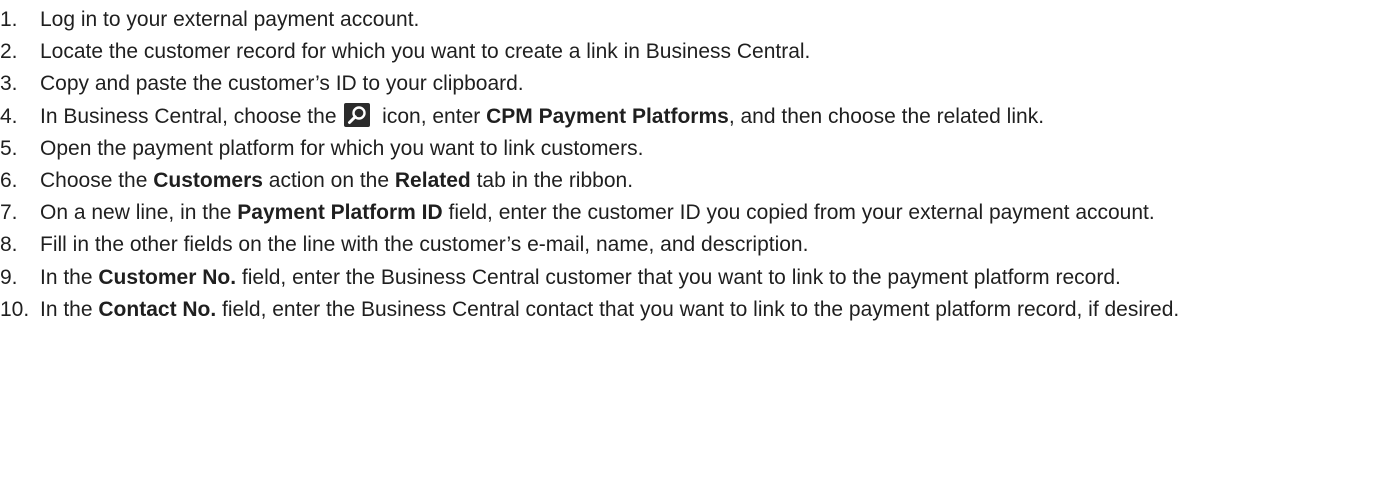 This screenshot has height=498, width=1396. Describe the element at coordinates (9, 19) in the screenshot. I see `step-number: 1.` at that location.